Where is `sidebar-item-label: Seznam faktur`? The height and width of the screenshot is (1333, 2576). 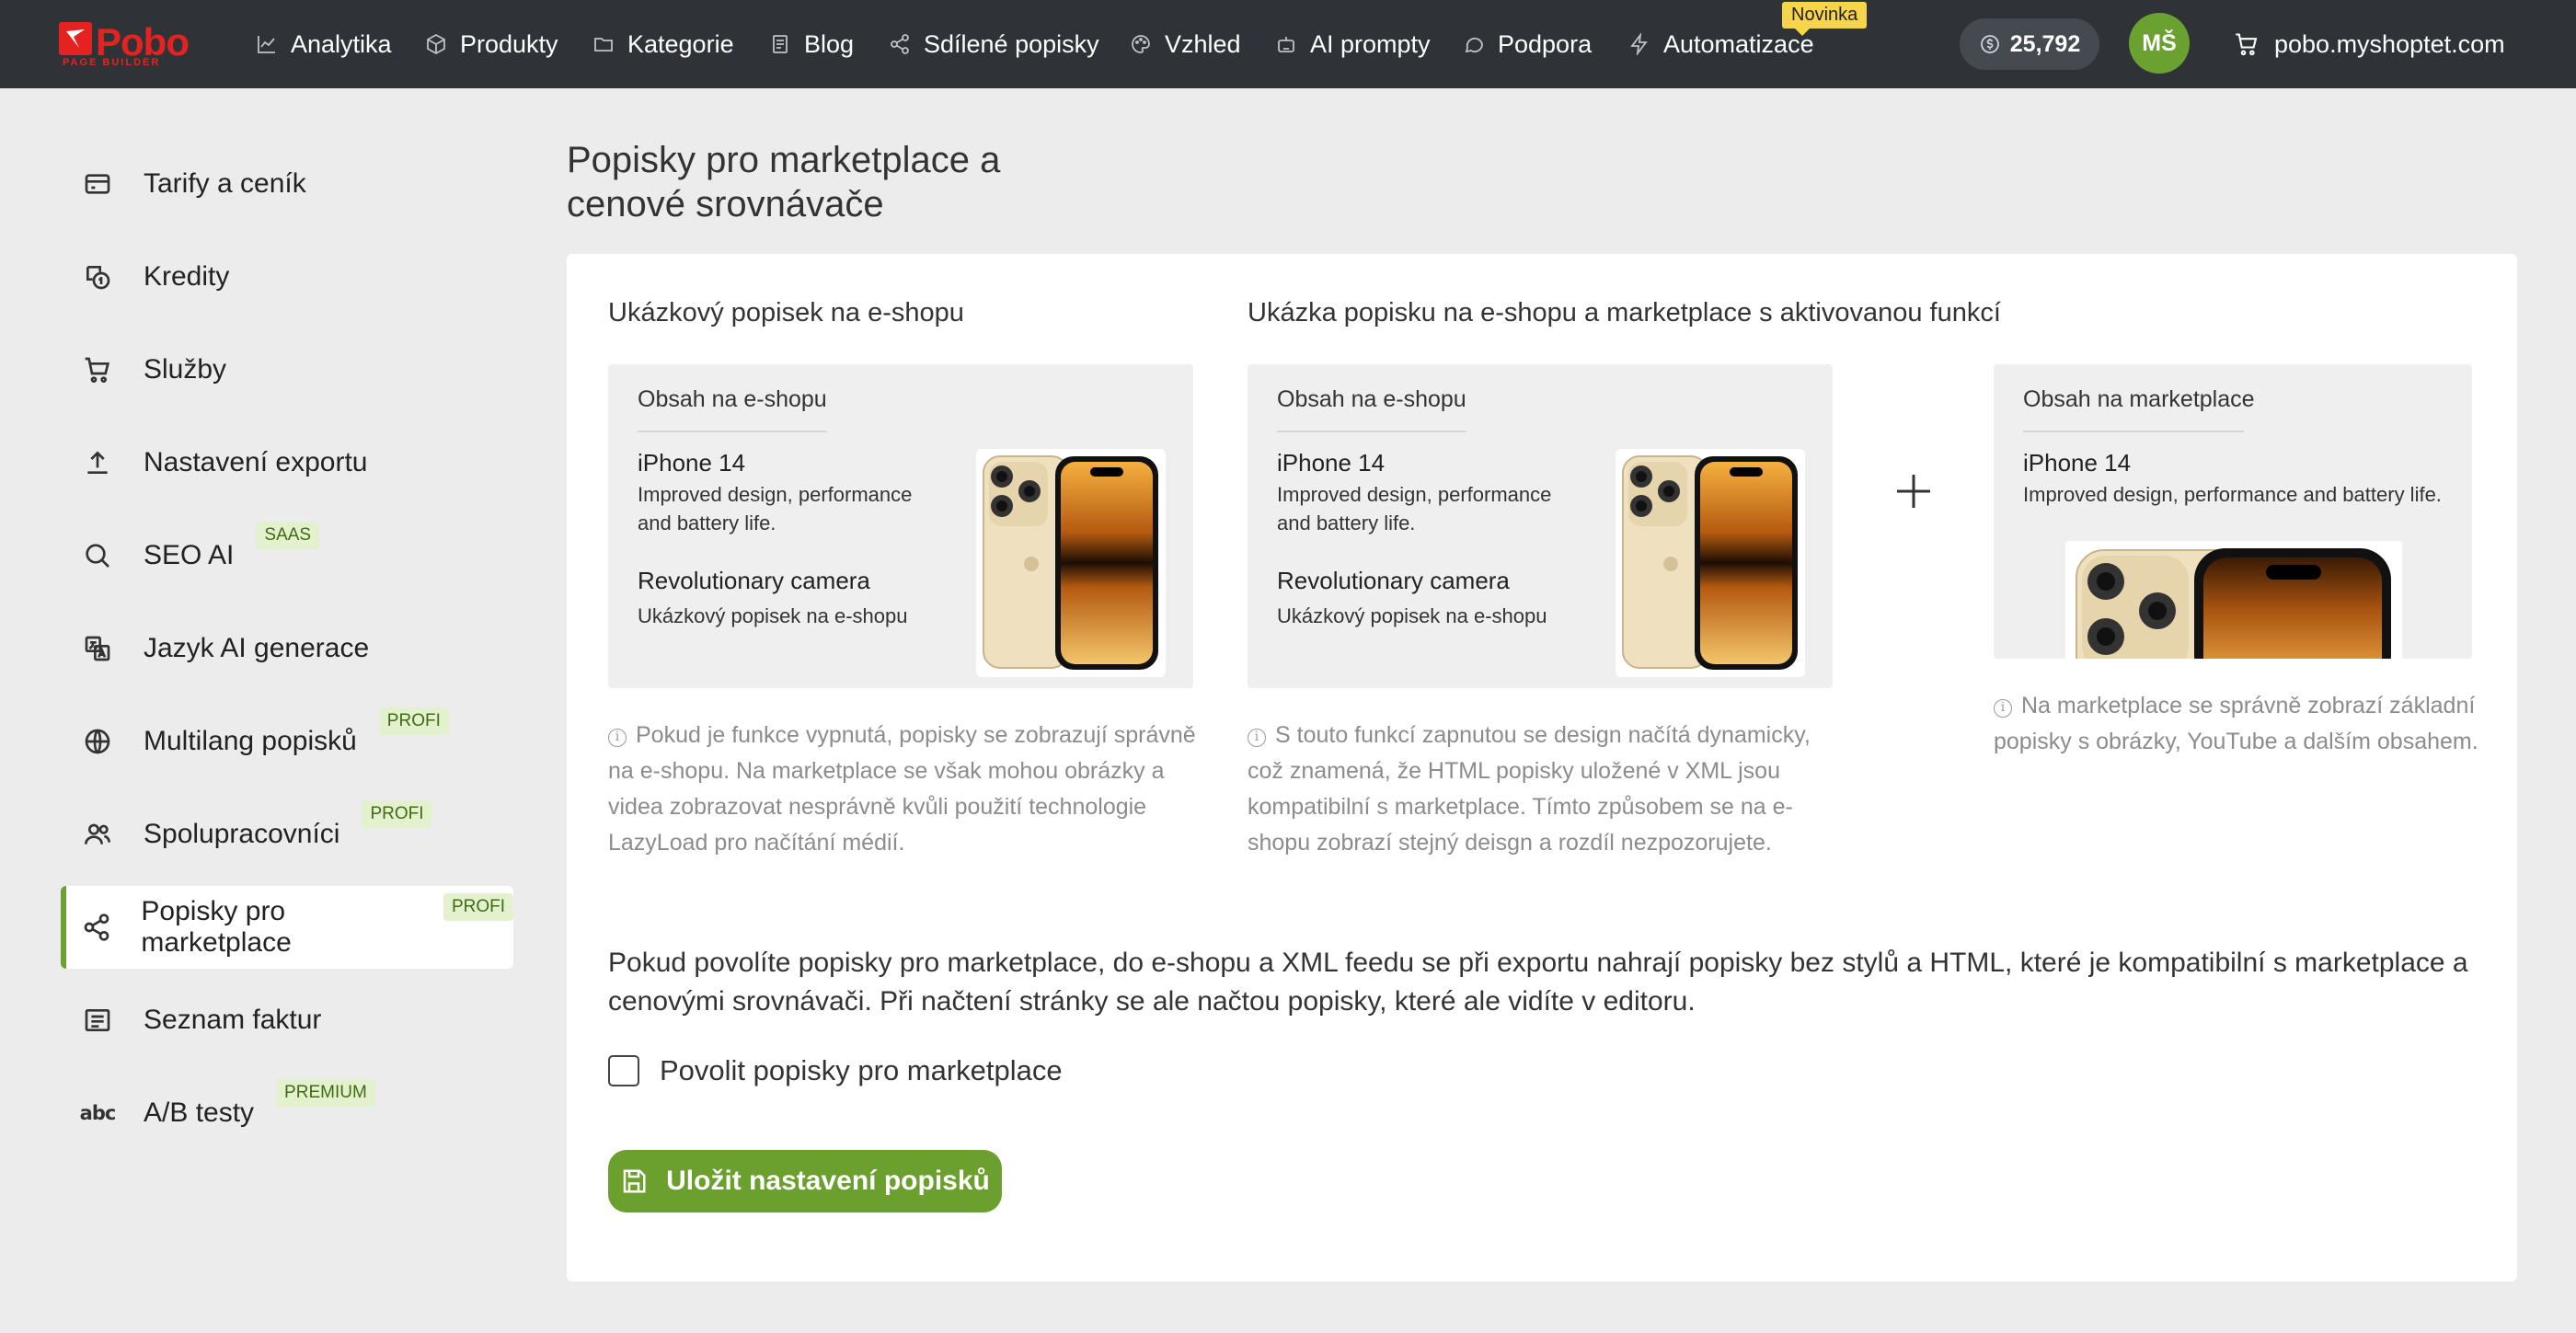 sidebar-item-label: Seznam faktur is located at coordinates (233, 1020).